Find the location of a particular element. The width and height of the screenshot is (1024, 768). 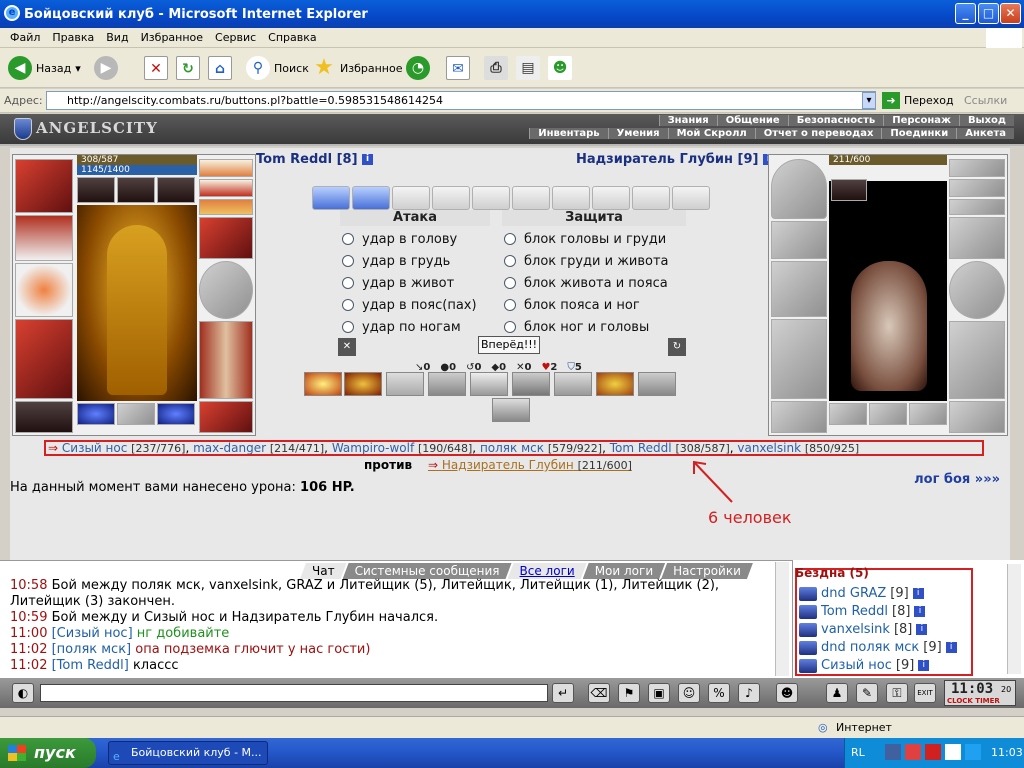

menu-edit: Правка is located at coordinates (73, 37).